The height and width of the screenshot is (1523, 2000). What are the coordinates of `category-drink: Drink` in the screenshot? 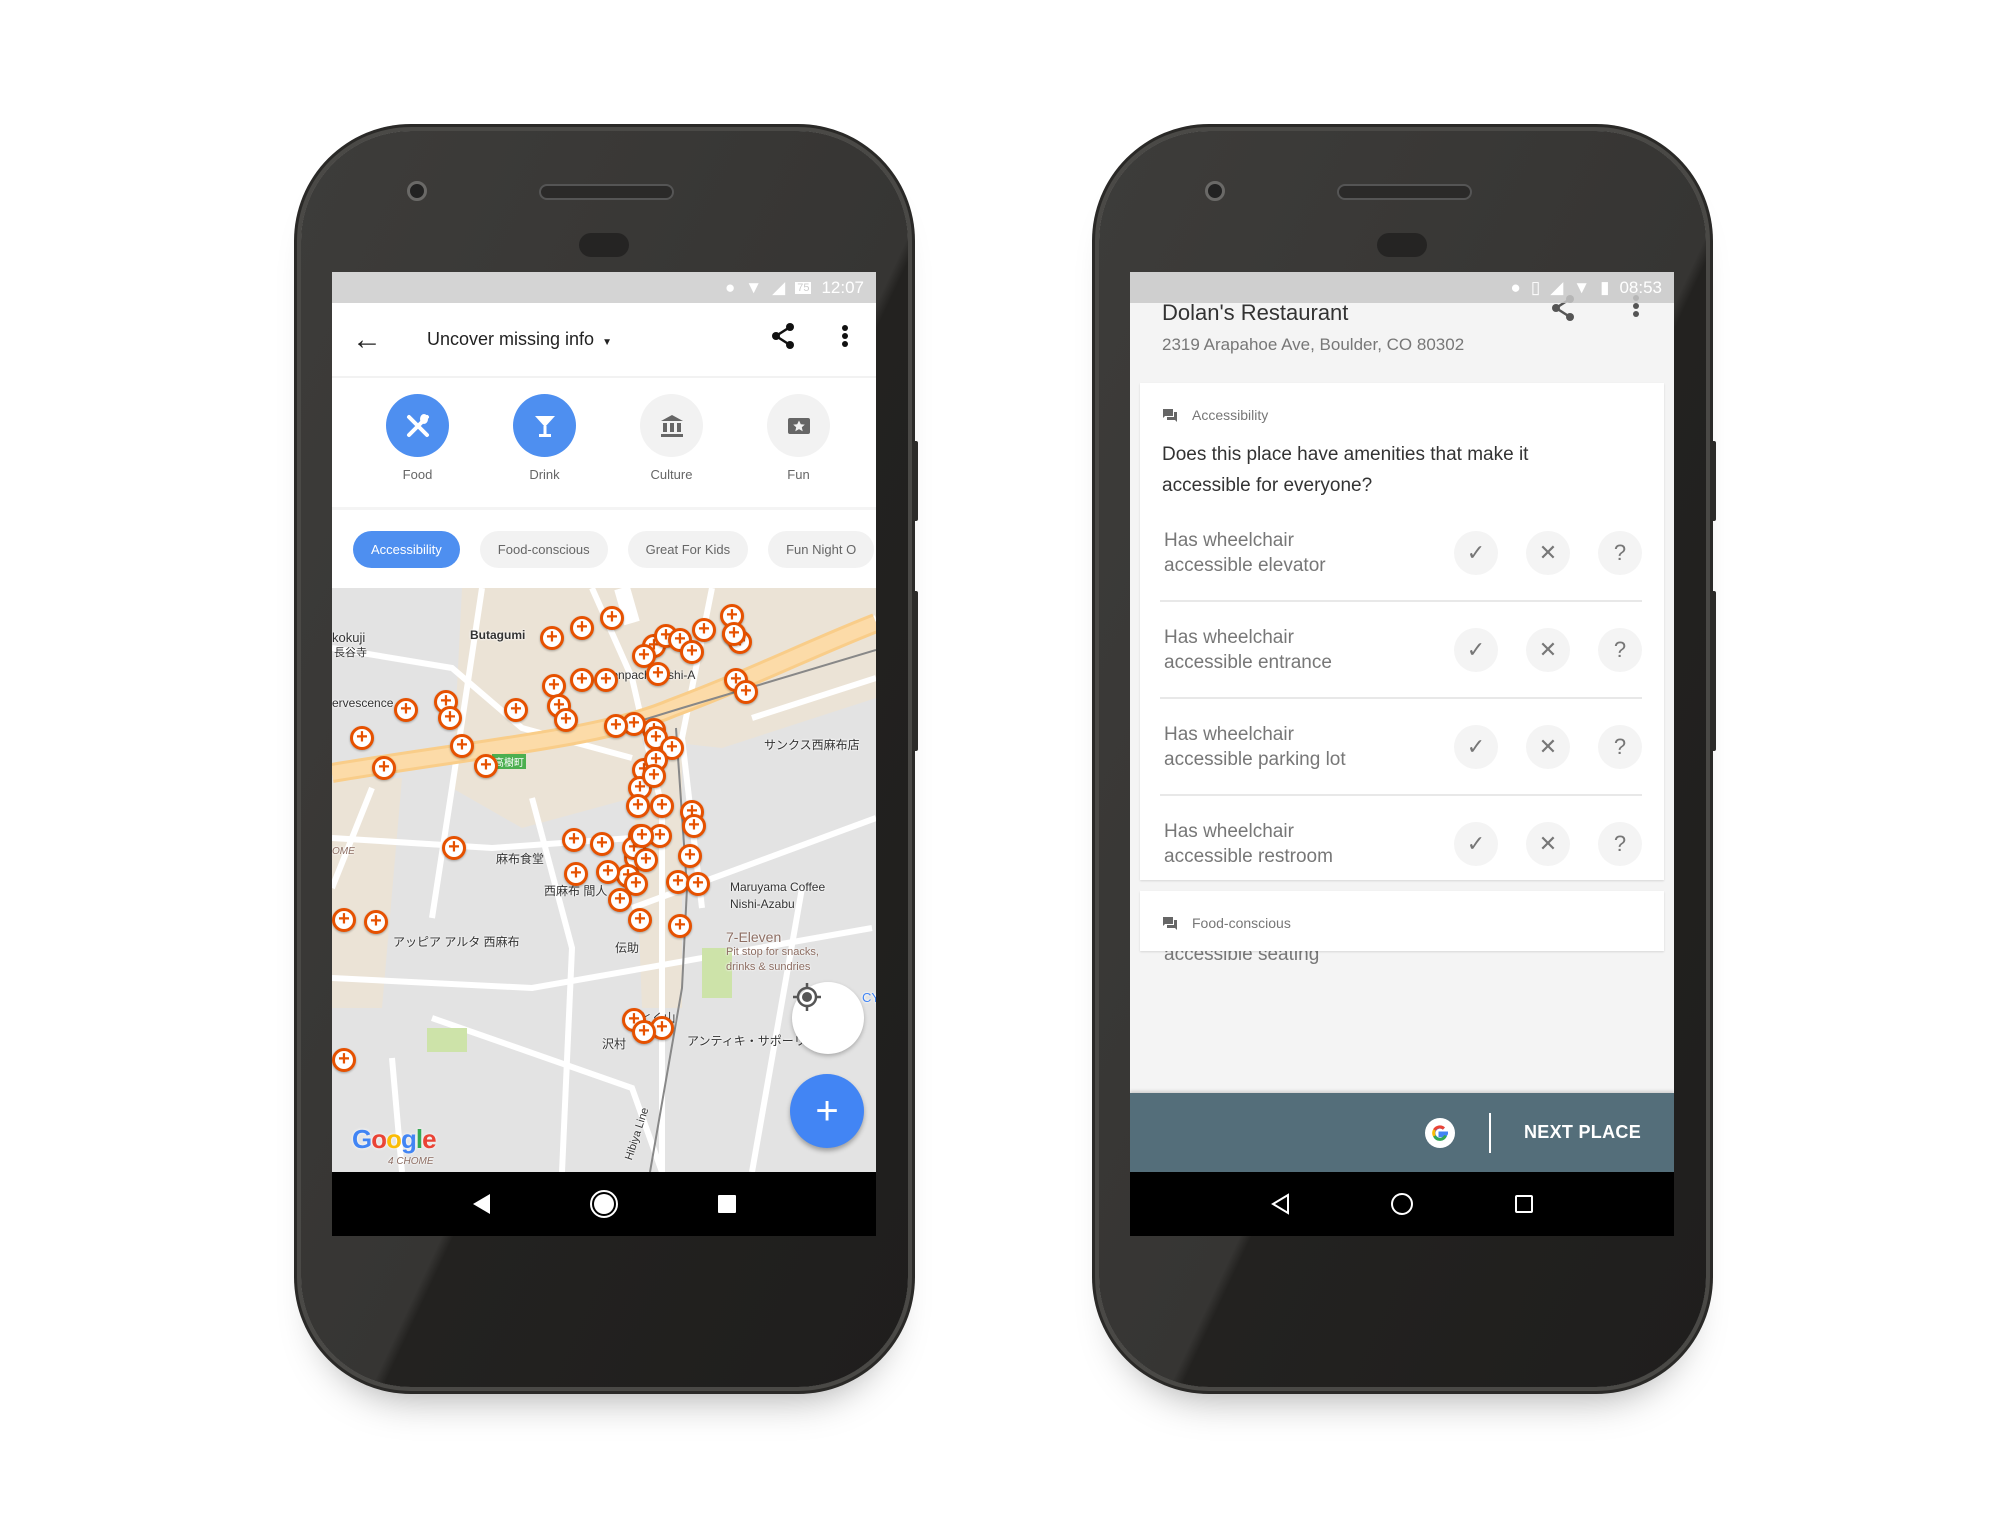 It's located at (544, 442).